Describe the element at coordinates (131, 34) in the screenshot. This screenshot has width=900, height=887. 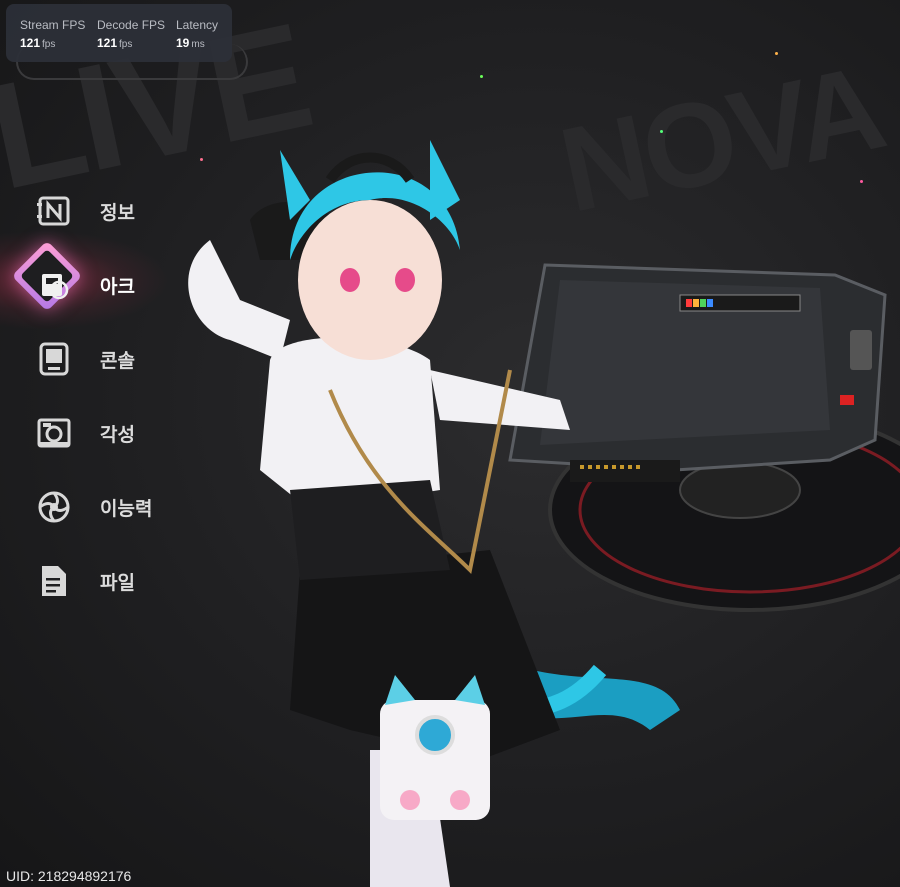
I see `decode-fps-stat: Decode FPS 121 fps` at that location.